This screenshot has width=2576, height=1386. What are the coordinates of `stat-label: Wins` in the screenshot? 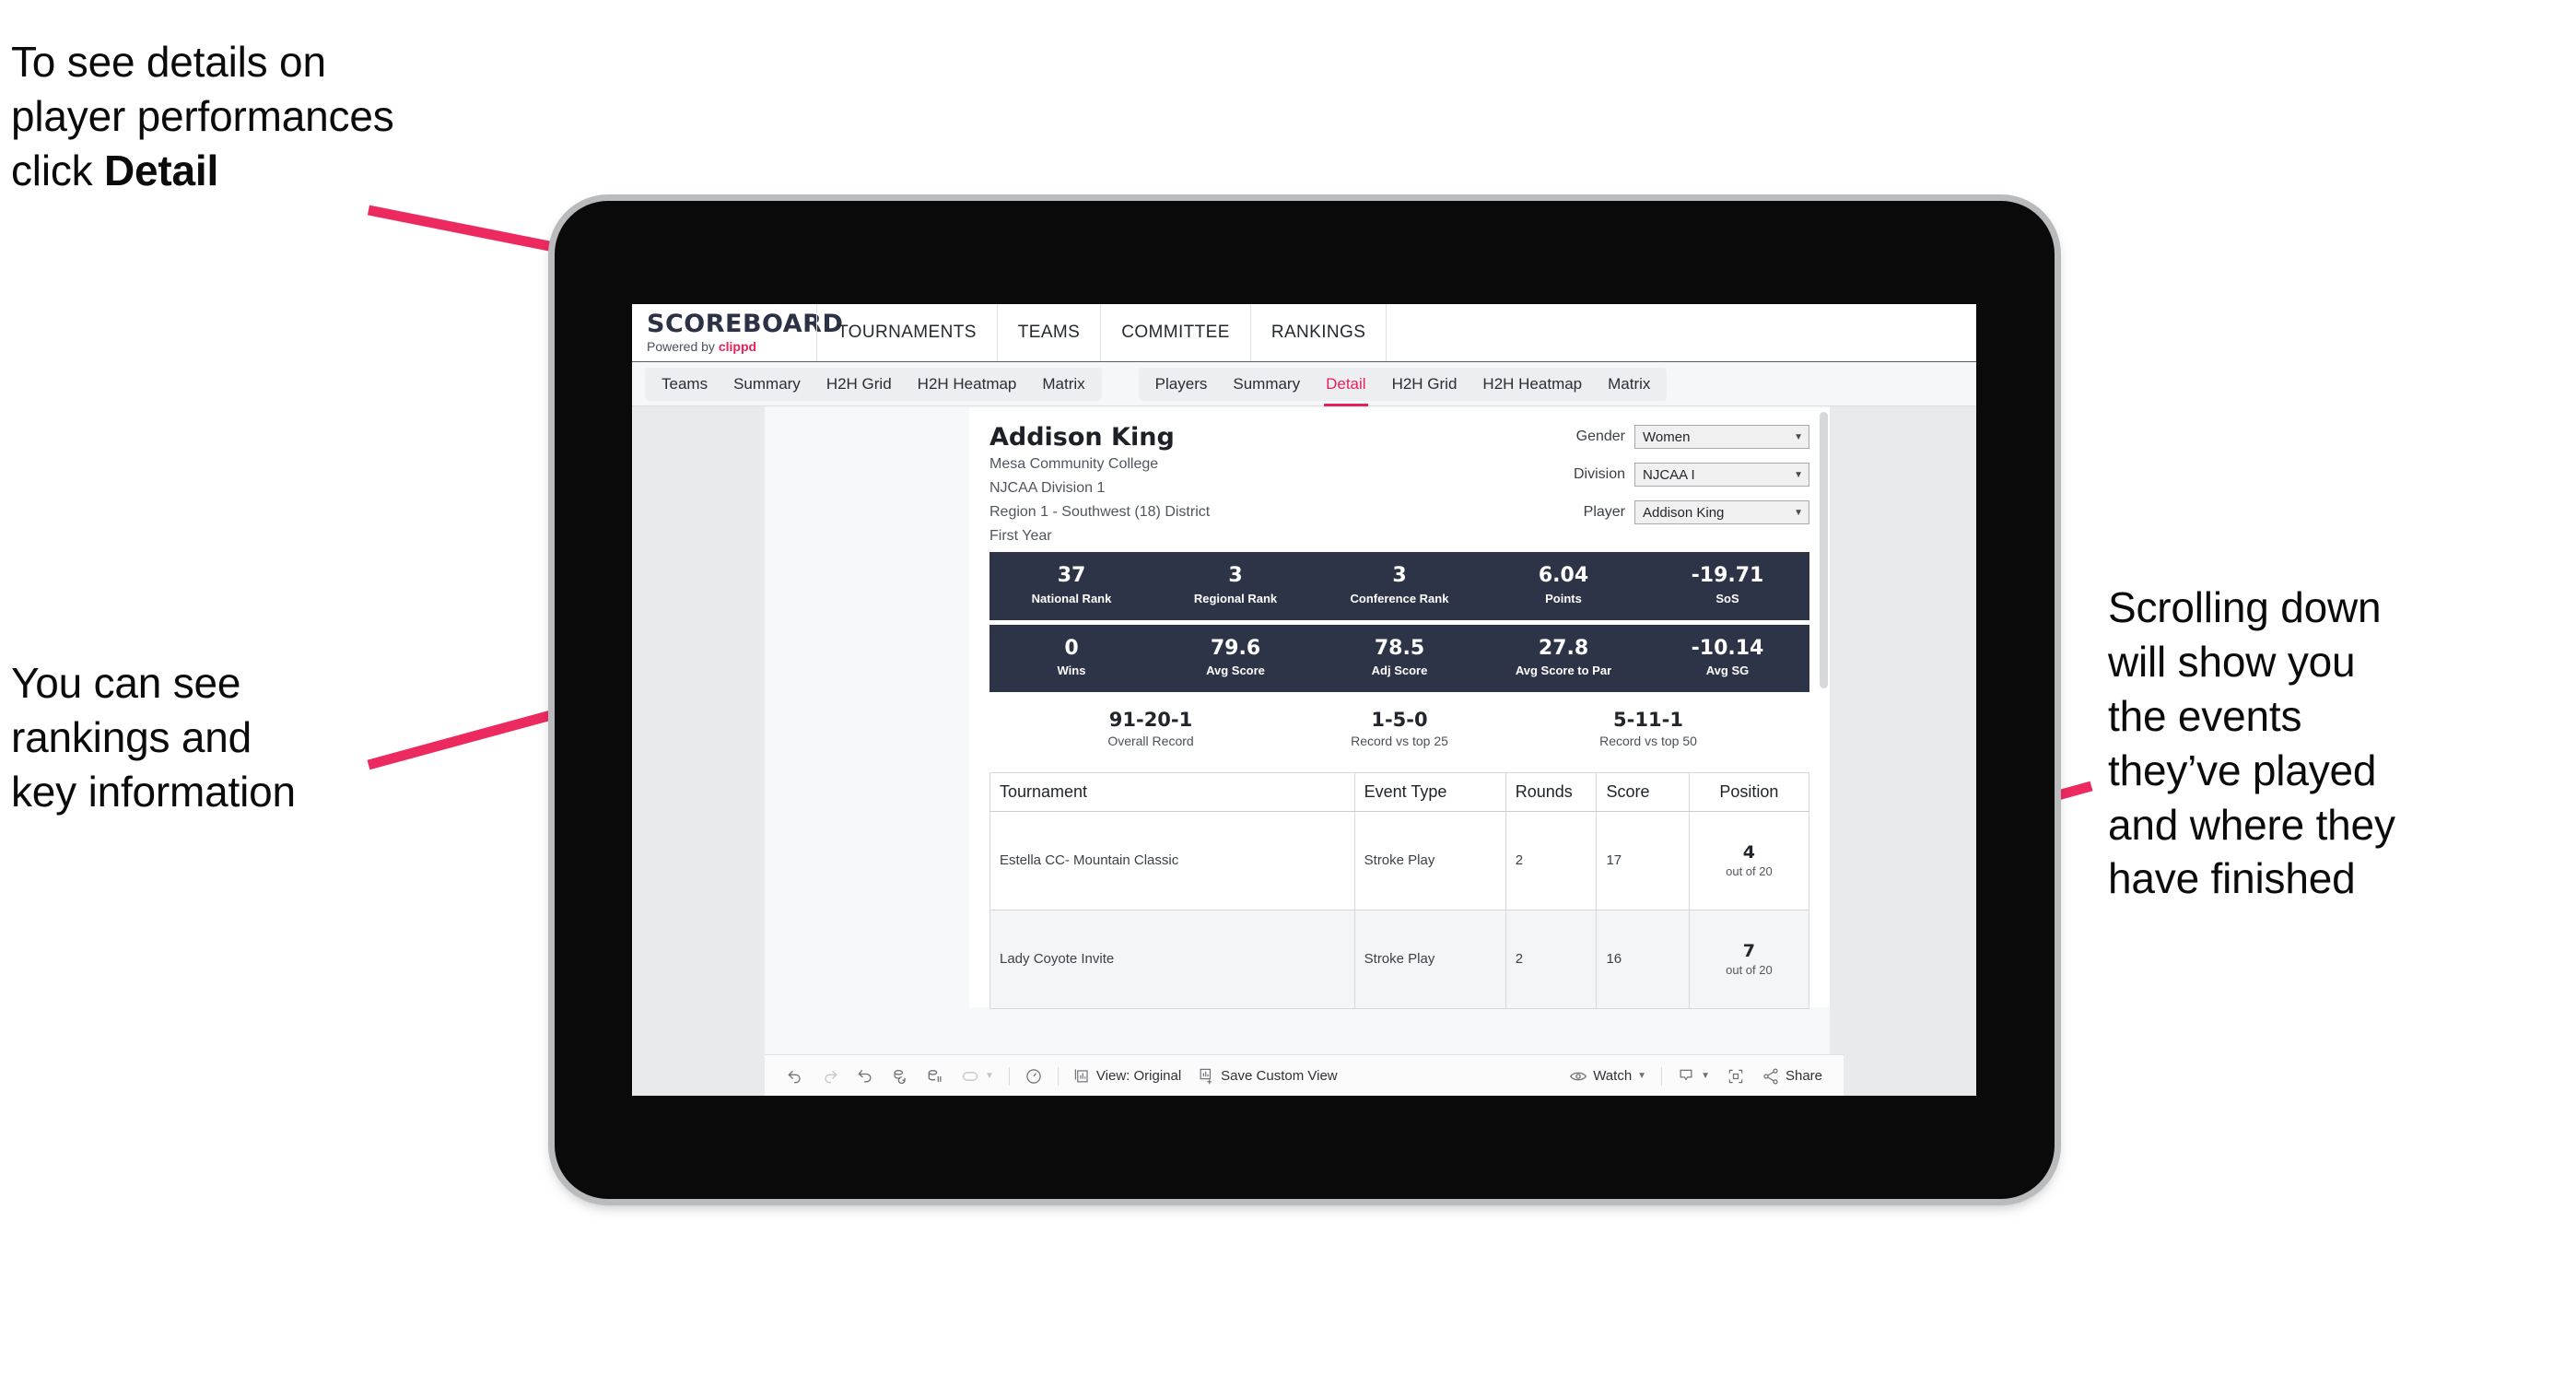 It's located at (1071, 670).